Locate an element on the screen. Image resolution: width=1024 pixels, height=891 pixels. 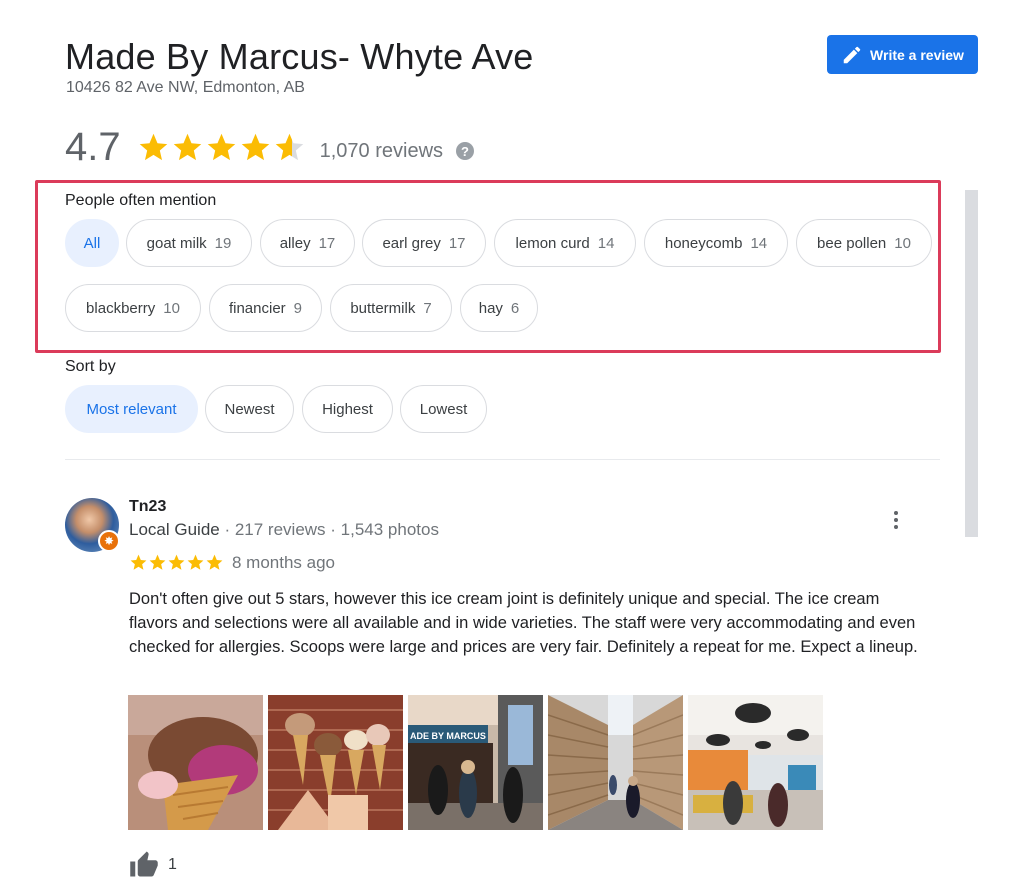
thumbs-up-icon is located at coordinates (144, 864).